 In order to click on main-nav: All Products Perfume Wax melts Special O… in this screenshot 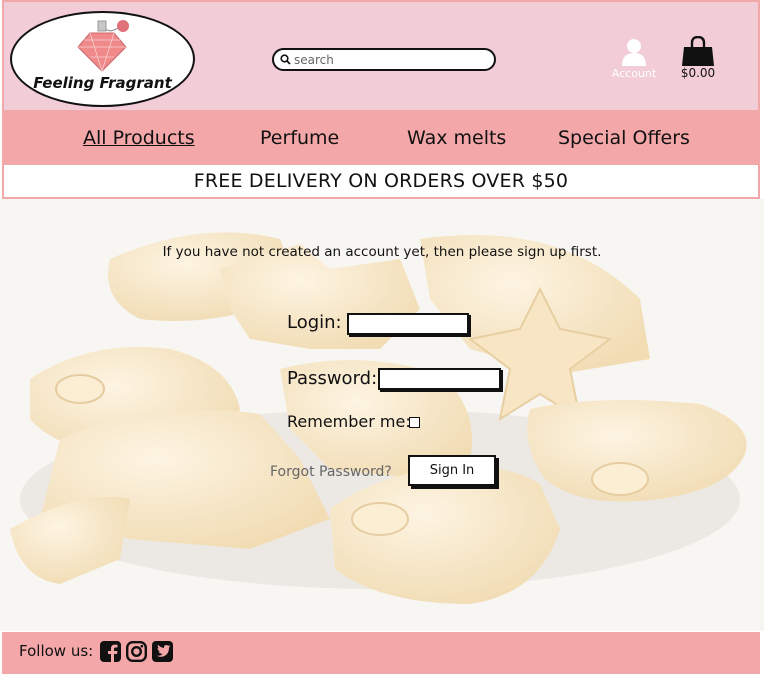, I will do `click(381, 137)`.